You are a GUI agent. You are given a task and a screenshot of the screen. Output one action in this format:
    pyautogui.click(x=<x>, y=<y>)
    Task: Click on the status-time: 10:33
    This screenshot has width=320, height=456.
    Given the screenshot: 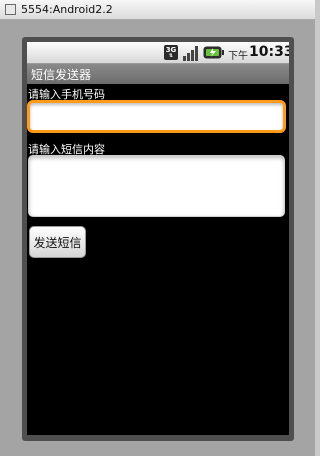 What is the action you would take?
    pyautogui.click(x=269, y=52)
    